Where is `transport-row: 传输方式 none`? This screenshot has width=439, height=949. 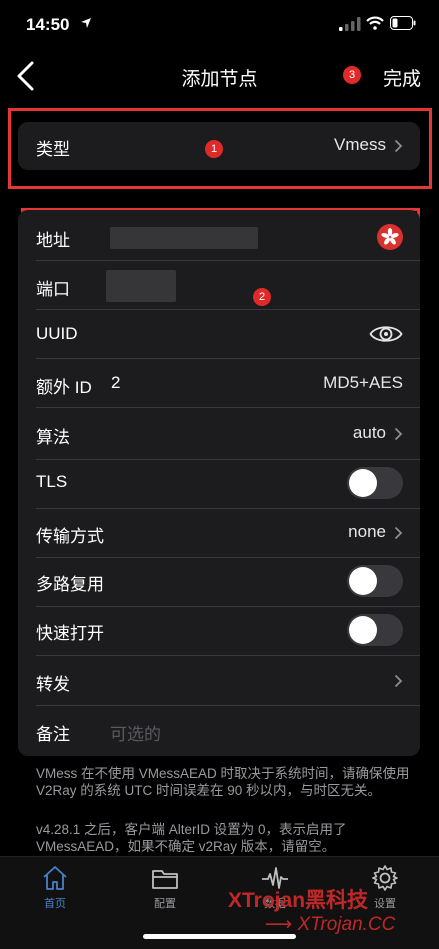 transport-row: 传输方式 none is located at coordinates (219, 533).